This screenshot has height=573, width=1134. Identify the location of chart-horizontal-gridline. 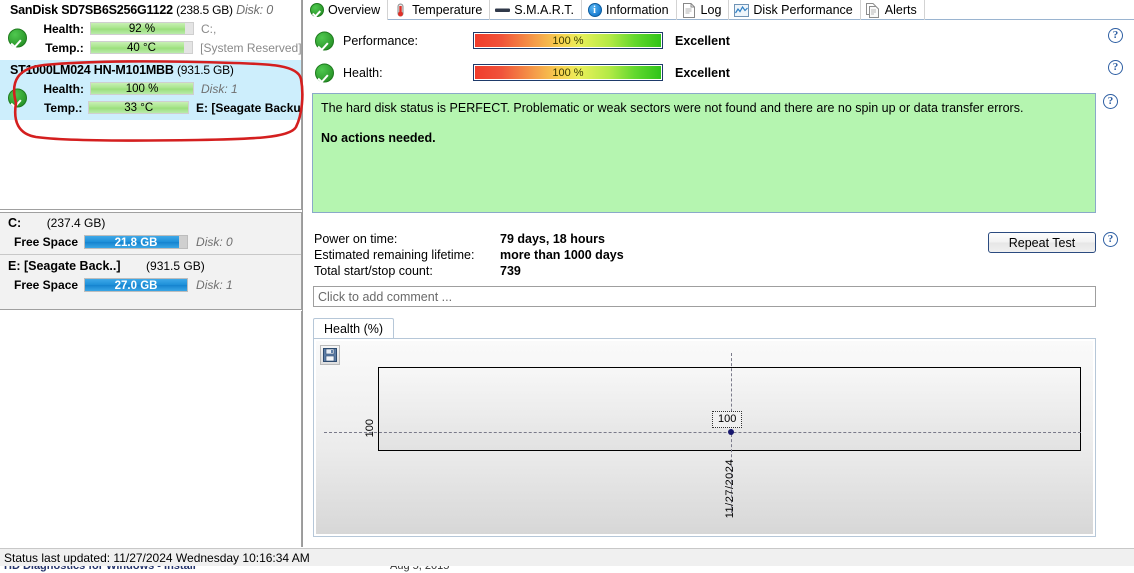
(702, 432).